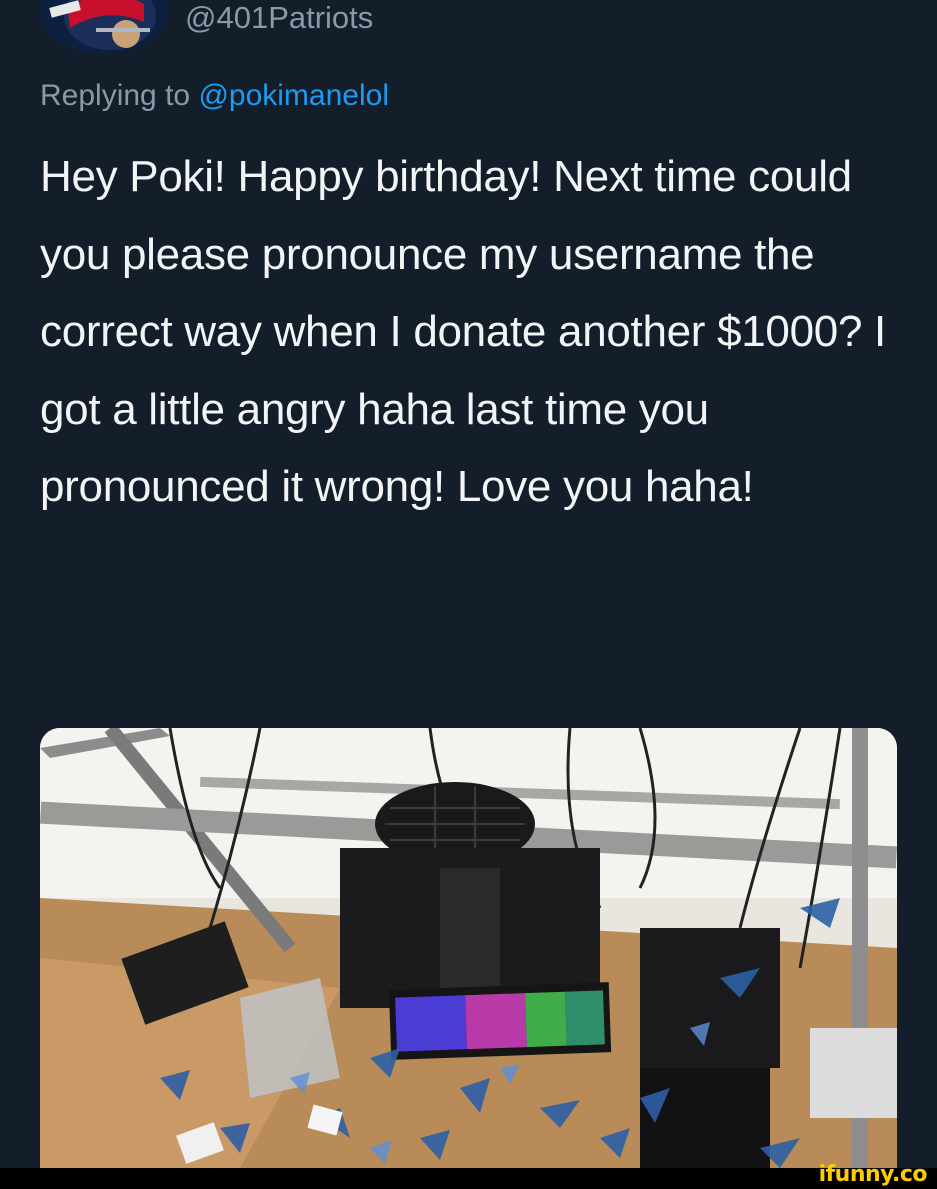 Image resolution: width=937 pixels, height=1189 pixels. I want to click on watermark-bar: ifunny.co, so click(468, 1175).